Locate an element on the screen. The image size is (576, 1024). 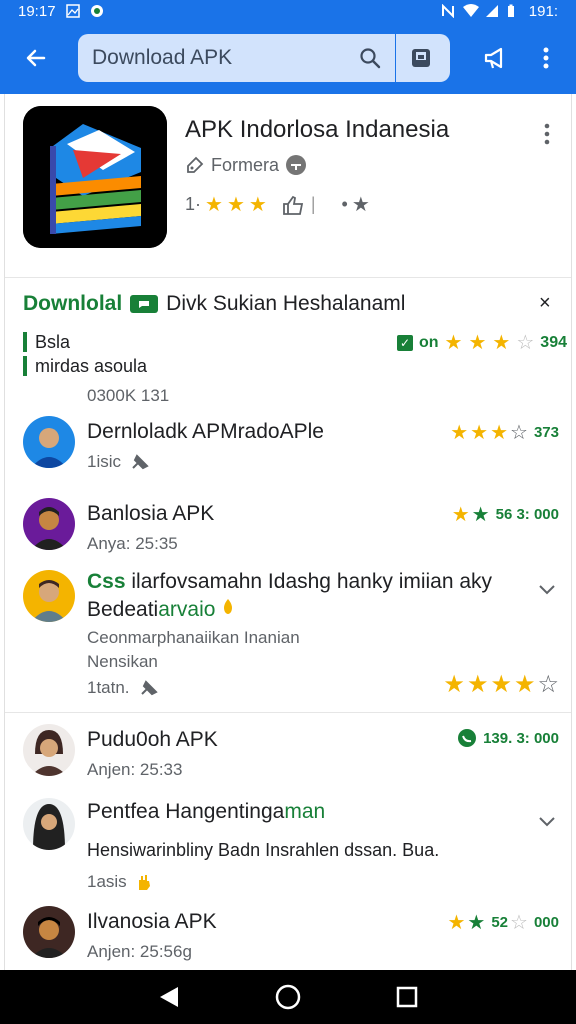
nav-recents-button is located at coordinates (407, 997).